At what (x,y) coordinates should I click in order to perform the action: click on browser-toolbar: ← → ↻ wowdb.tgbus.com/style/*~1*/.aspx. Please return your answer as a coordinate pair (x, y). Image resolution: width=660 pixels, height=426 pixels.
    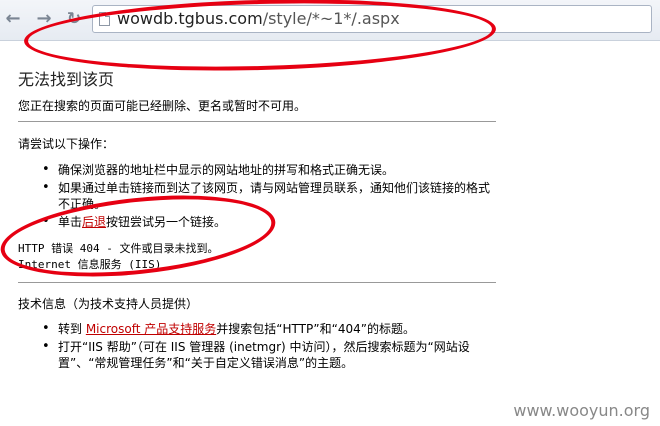
    Looking at the image, I should click on (330, 20).